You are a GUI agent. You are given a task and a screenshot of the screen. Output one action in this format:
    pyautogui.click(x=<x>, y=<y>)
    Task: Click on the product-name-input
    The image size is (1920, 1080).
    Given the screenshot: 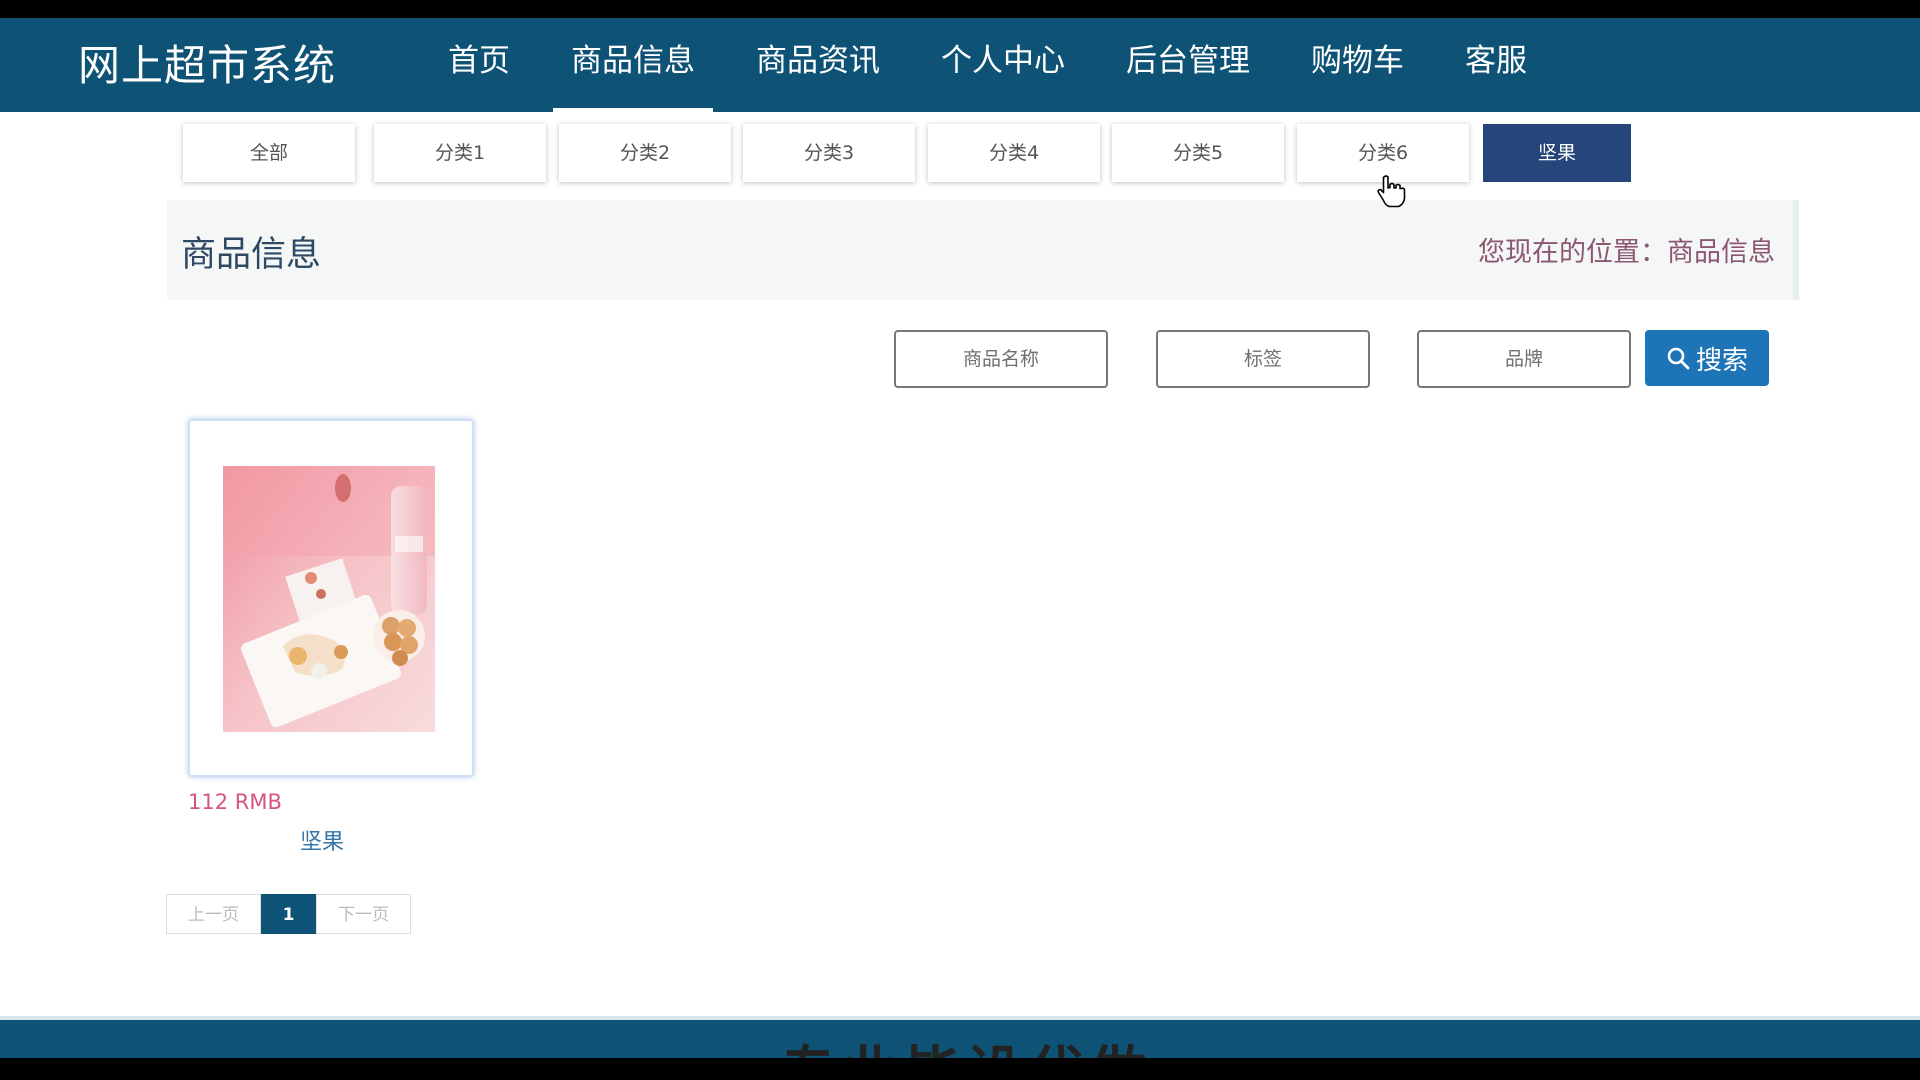 What is the action you would take?
    pyautogui.click(x=1001, y=359)
    